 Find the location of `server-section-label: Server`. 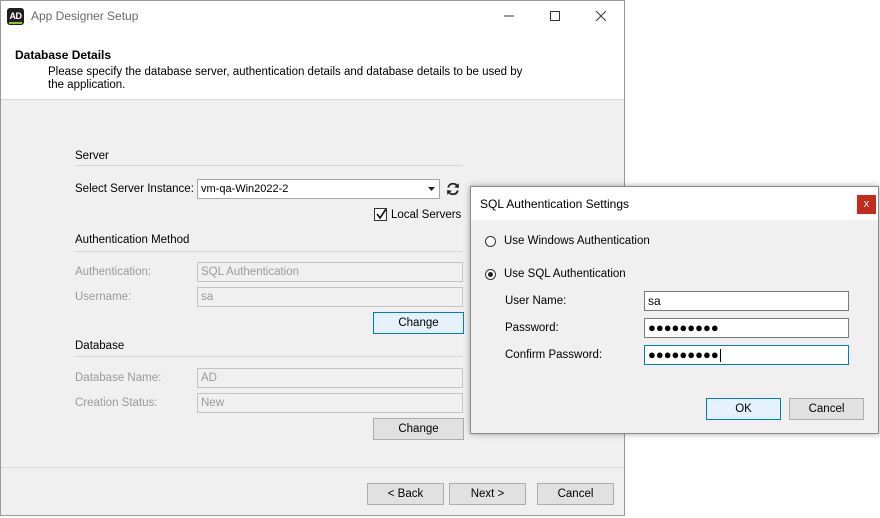

server-section-label: Server is located at coordinates (92, 156).